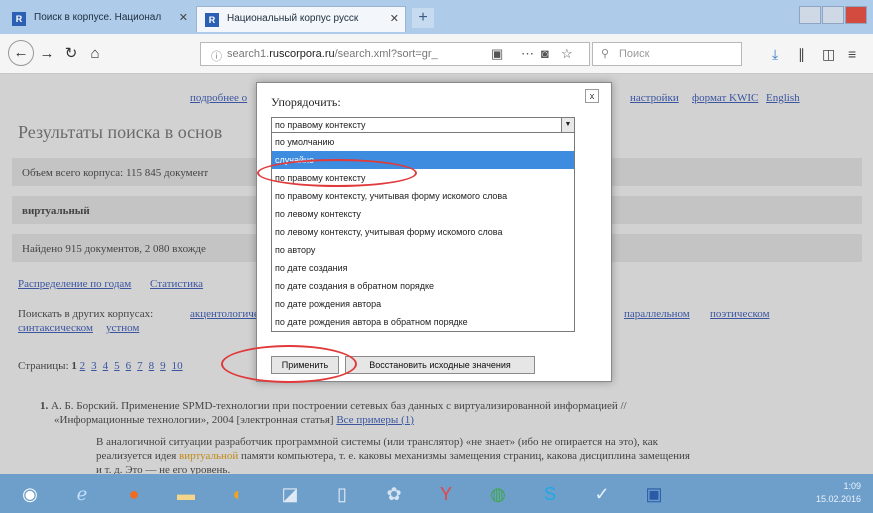  Describe the element at coordinates (423, 286) in the screenshot. I see `sort-option-date-reverse: по дате создания в обратном порядке` at that location.